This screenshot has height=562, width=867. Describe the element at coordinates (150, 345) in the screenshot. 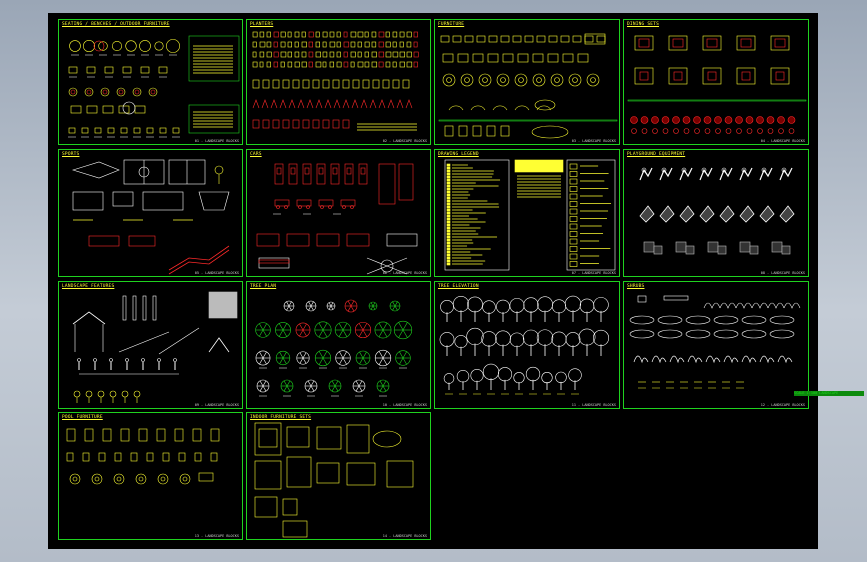

I see `panel-landscape-features: LANDSCAPE FEATURES 09 - LANDSCAPE BLOCKS` at that location.